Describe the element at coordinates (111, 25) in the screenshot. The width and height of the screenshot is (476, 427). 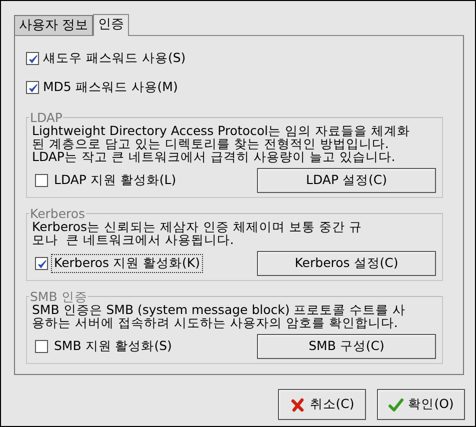
I see `tab: 인증` at that location.